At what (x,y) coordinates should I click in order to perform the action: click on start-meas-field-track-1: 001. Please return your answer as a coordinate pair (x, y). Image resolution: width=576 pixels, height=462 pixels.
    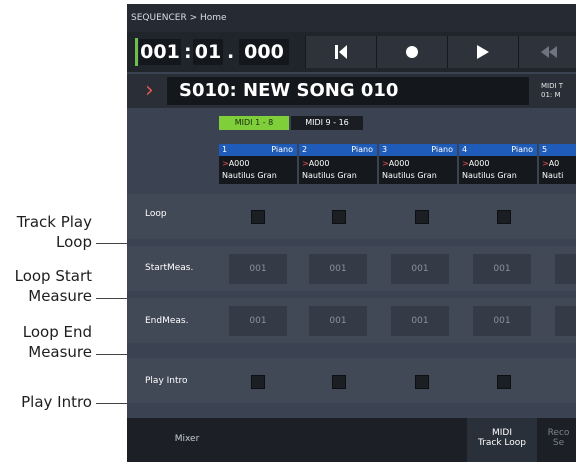
    Looking at the image, I should click on (258, 269).